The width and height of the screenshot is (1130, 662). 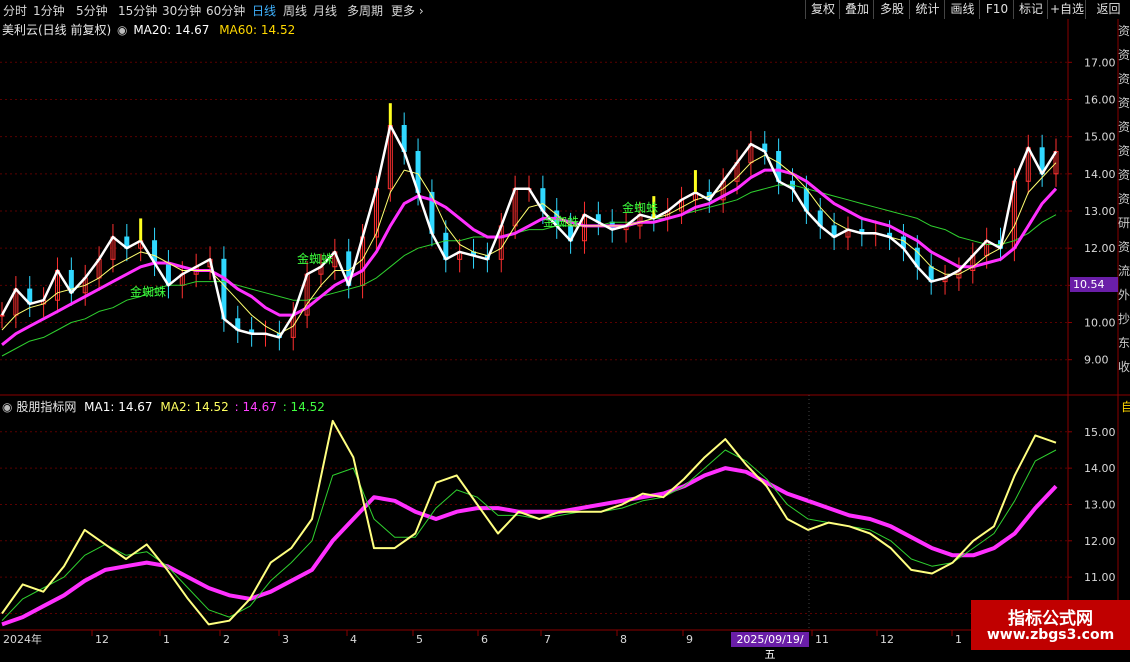 What do you see at coordinates (22, 639) in the screenshot?
I see `x-year-label: 2024年` at bounding box center [22, 639].